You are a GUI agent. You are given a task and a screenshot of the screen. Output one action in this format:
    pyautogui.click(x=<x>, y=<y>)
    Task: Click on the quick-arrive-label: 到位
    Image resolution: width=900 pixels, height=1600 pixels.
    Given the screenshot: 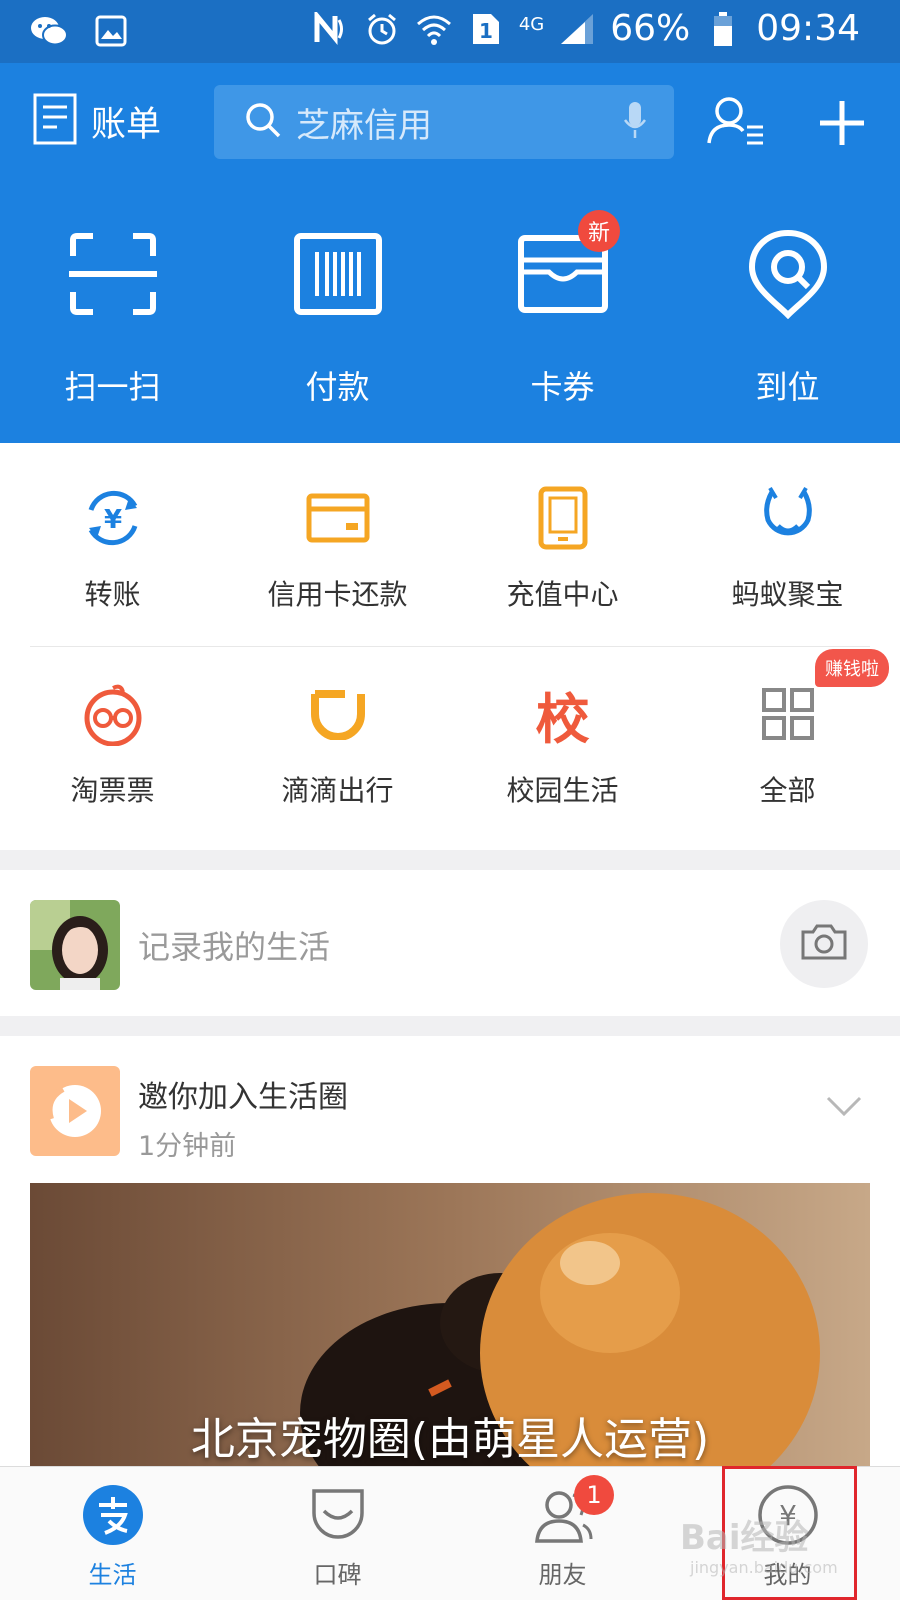 What is the action you would take?
    pyautogui.click(x=787, y=387)
    